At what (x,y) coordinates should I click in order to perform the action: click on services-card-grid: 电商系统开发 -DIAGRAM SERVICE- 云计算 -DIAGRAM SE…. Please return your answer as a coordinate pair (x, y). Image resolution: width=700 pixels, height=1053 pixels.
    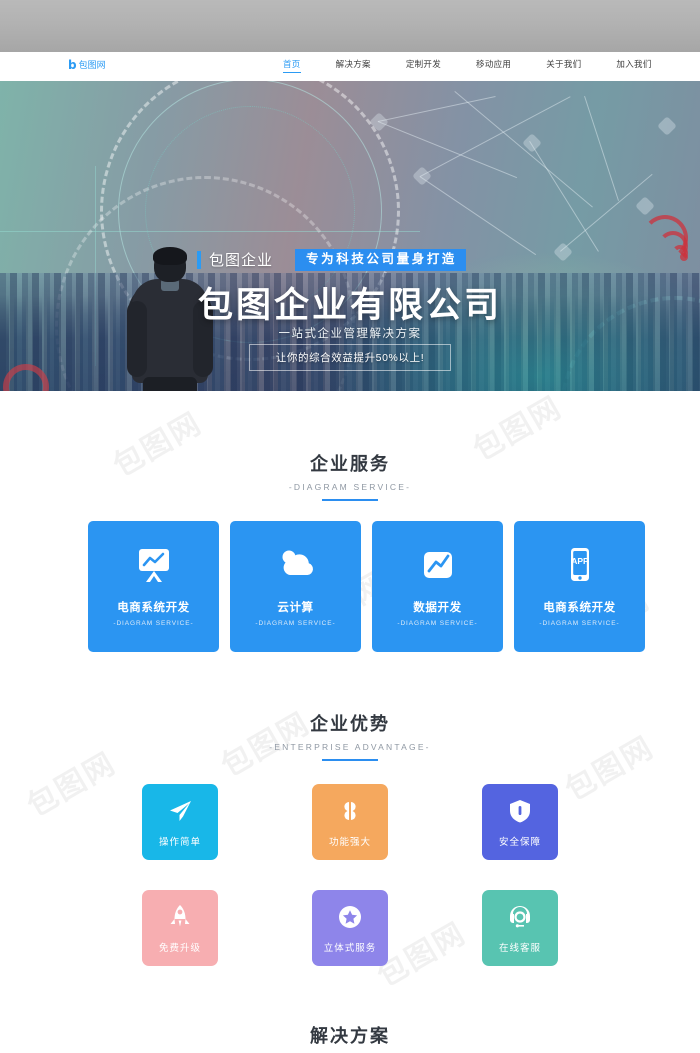
    Looking at the image, I should click on (366, 586).